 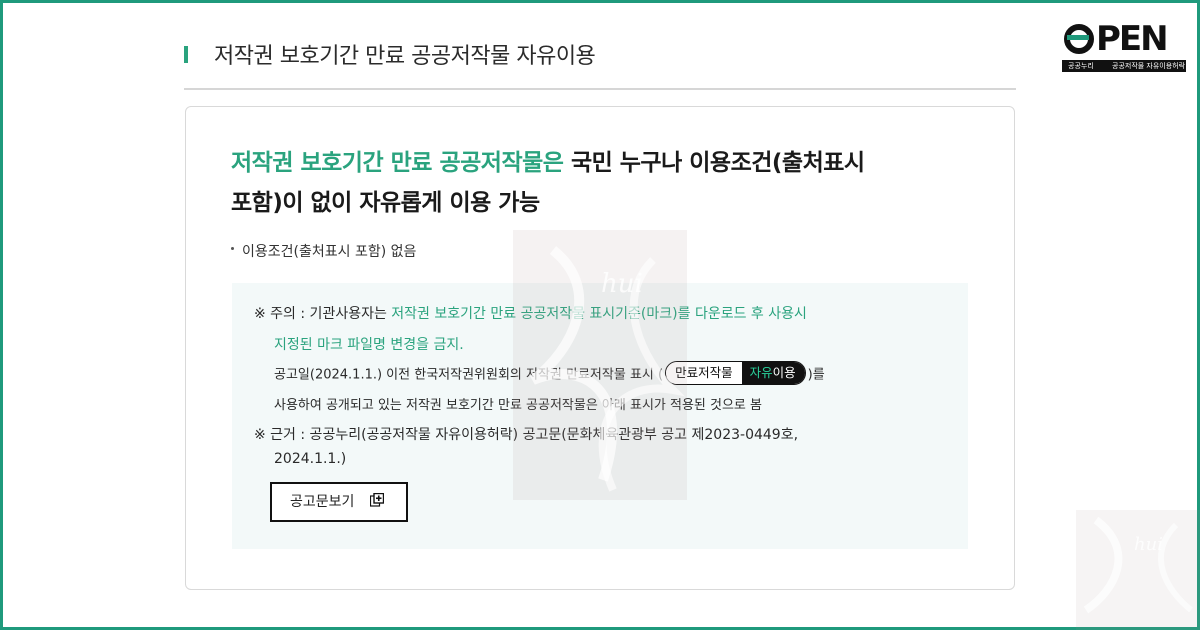 I want to click on bullet-dot-icon, so click(x=232, y=248).